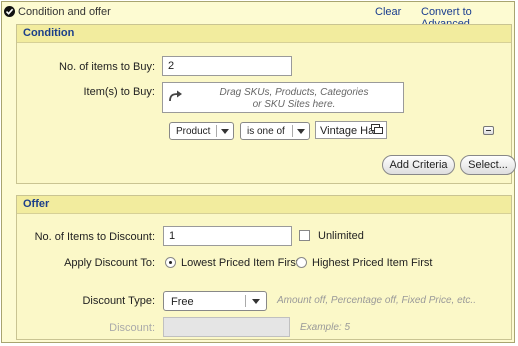 Image resolution: width=518 pixels, height=346 pixels. Describe the element at coordinates (36, 204) in the screenshot. I see `offer-header-label: Offer` at that location.